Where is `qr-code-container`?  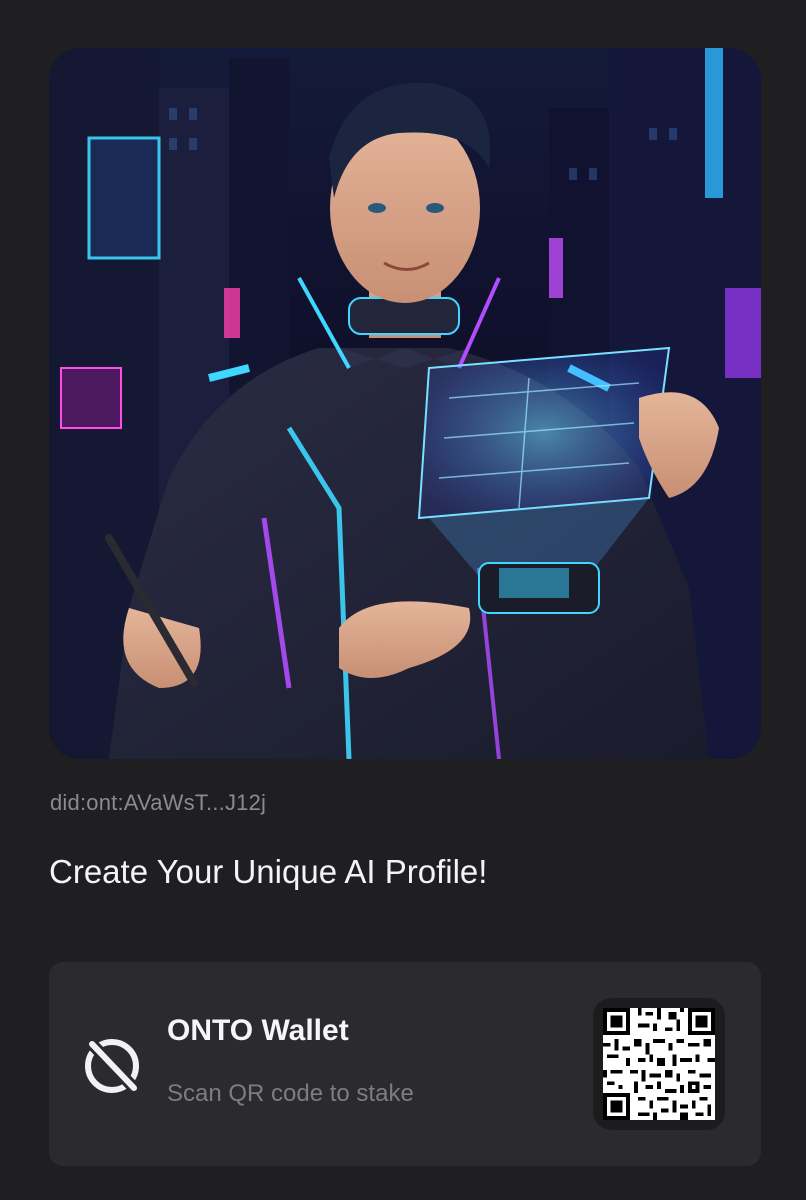 qr-code-container is located at coordinates (659, 1064).